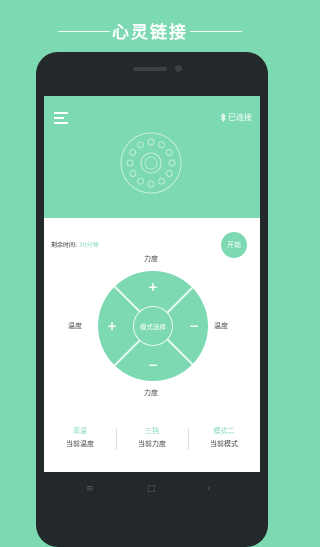  What do you see at coordinates (209, 489) in the screenshot?
I see `nav-back-icon: ‹` at bounding box center [209, 489].